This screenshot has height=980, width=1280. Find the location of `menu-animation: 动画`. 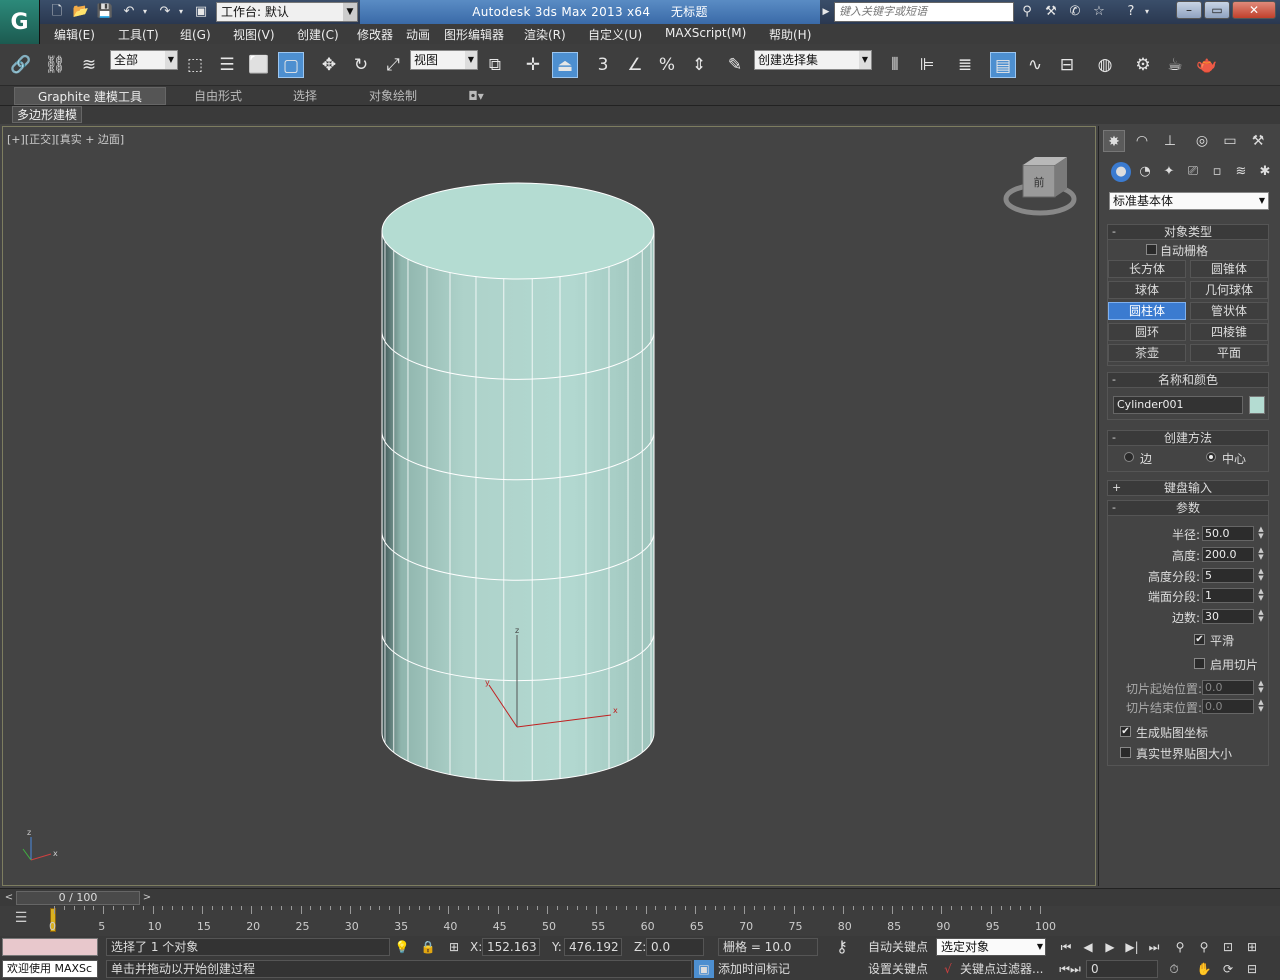

menu-animation: 动画 is located at coordinates (418, 34).